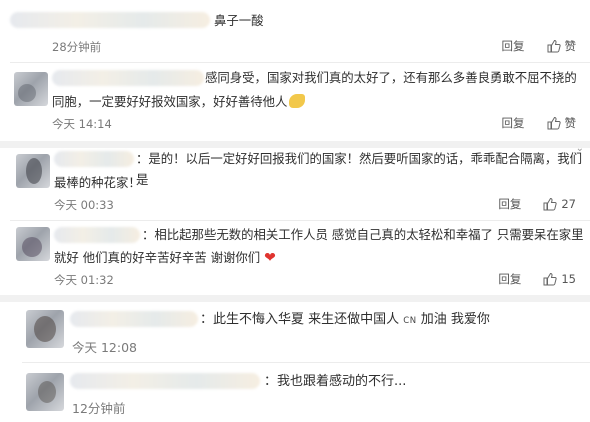 The image size is (590, 422). Describe the element at coordinates (77, 47) in the screenshot. I see `comment-time: 28分钟前` at that location.